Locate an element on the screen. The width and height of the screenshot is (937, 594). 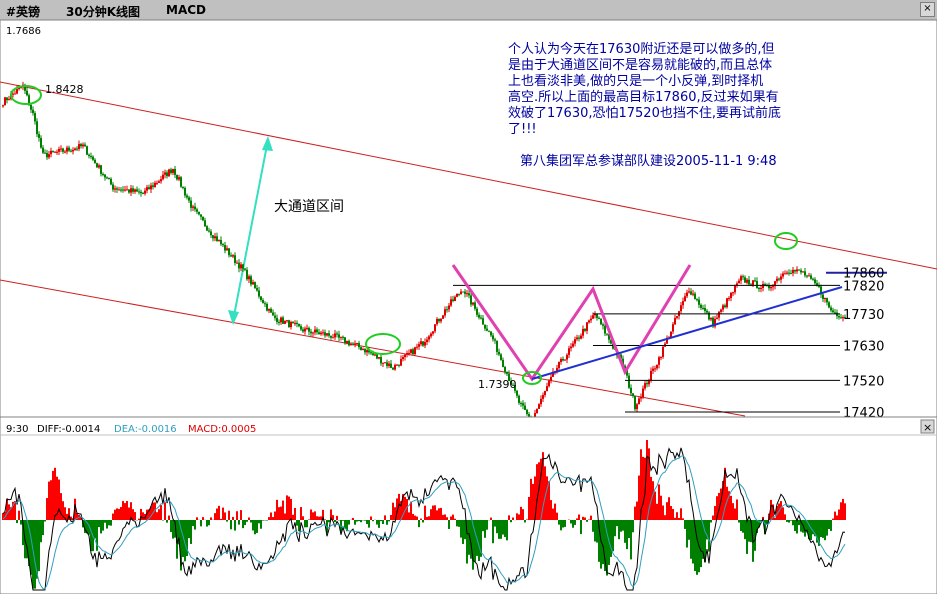
annotation-line: 个人认为今天在17630附近还是可以做多的,但 is located at coordinates (641, 49).